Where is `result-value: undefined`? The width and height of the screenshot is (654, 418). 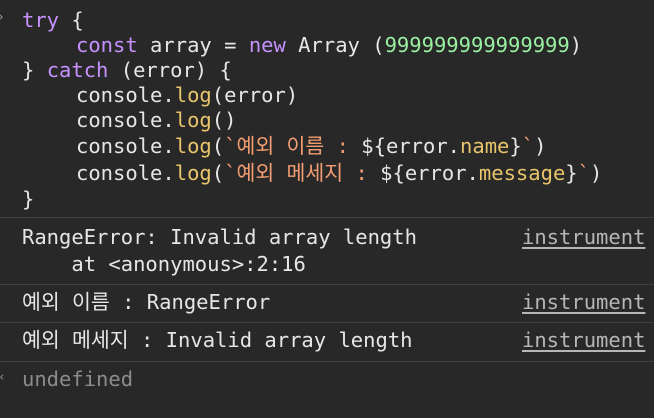 result-value: undefined is located at coordinates (78, 379).